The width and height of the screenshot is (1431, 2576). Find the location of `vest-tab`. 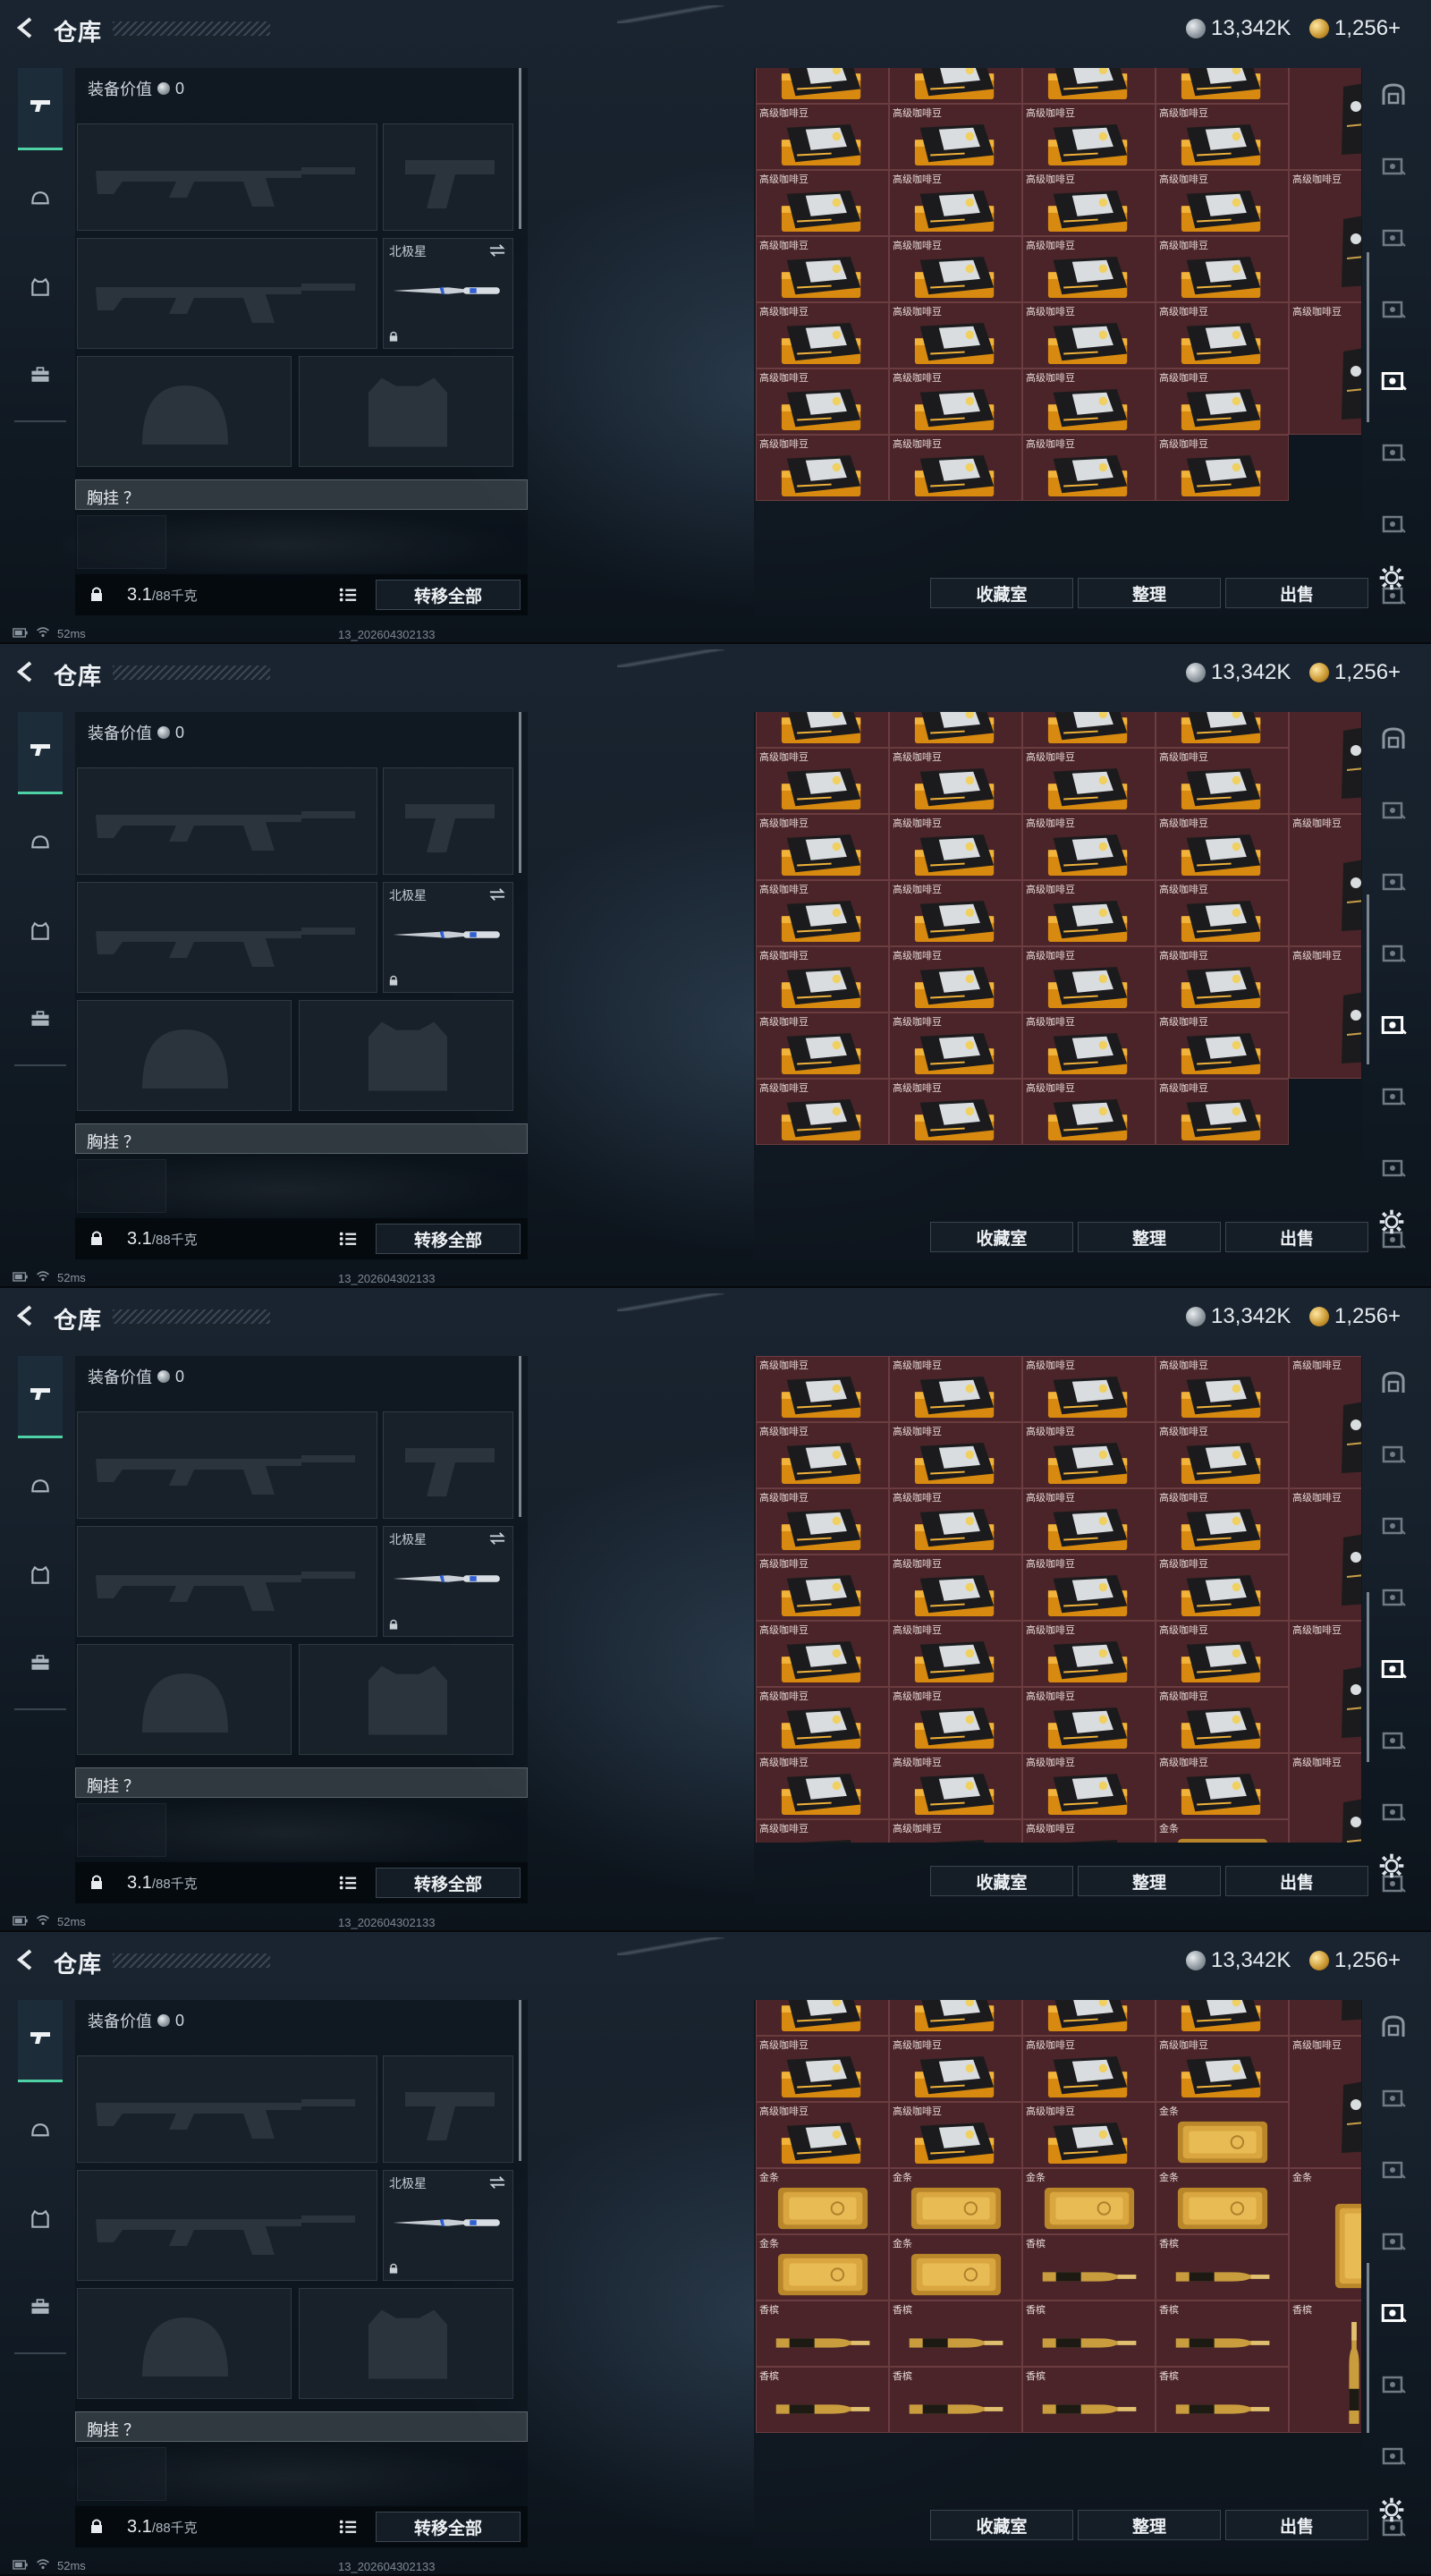

vest-tab is located at coordinates (41, 289).